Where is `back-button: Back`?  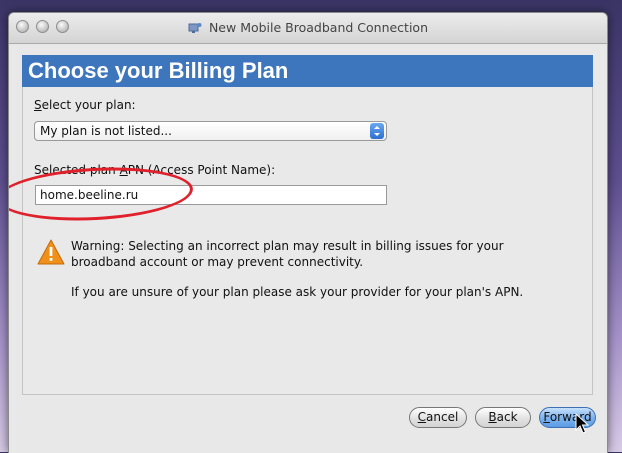 back-button: Back is located at coordinates (503, 417).